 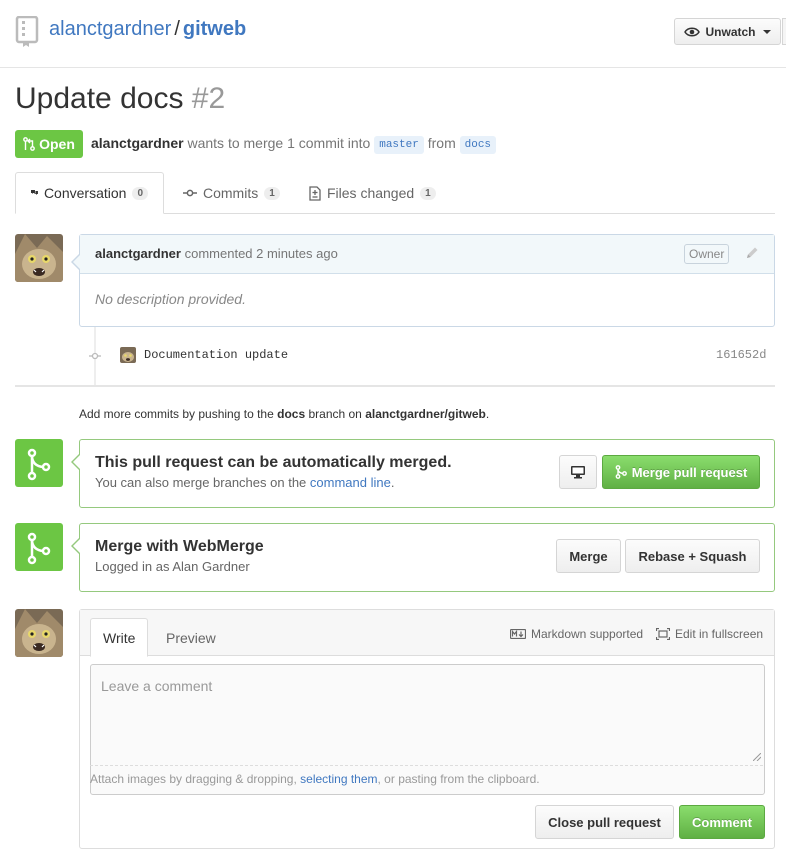 What do you see at coordinates (692, 31) in the screenshot?
I see `eye-icon` at bounding box center [692, 31].